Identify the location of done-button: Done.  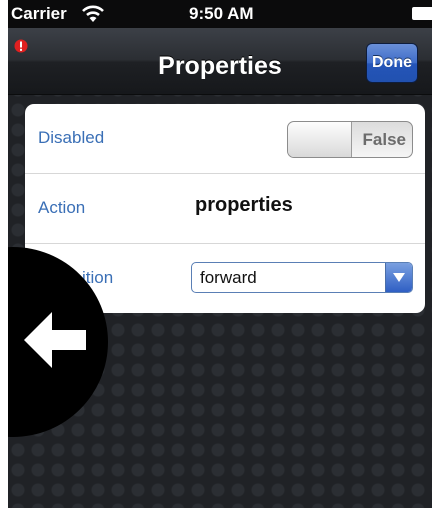
(392, 63).